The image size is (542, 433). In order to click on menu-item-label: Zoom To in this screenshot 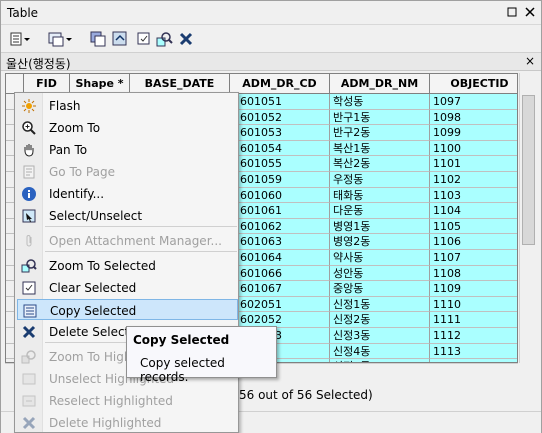, I will do `click(75, 128)`.